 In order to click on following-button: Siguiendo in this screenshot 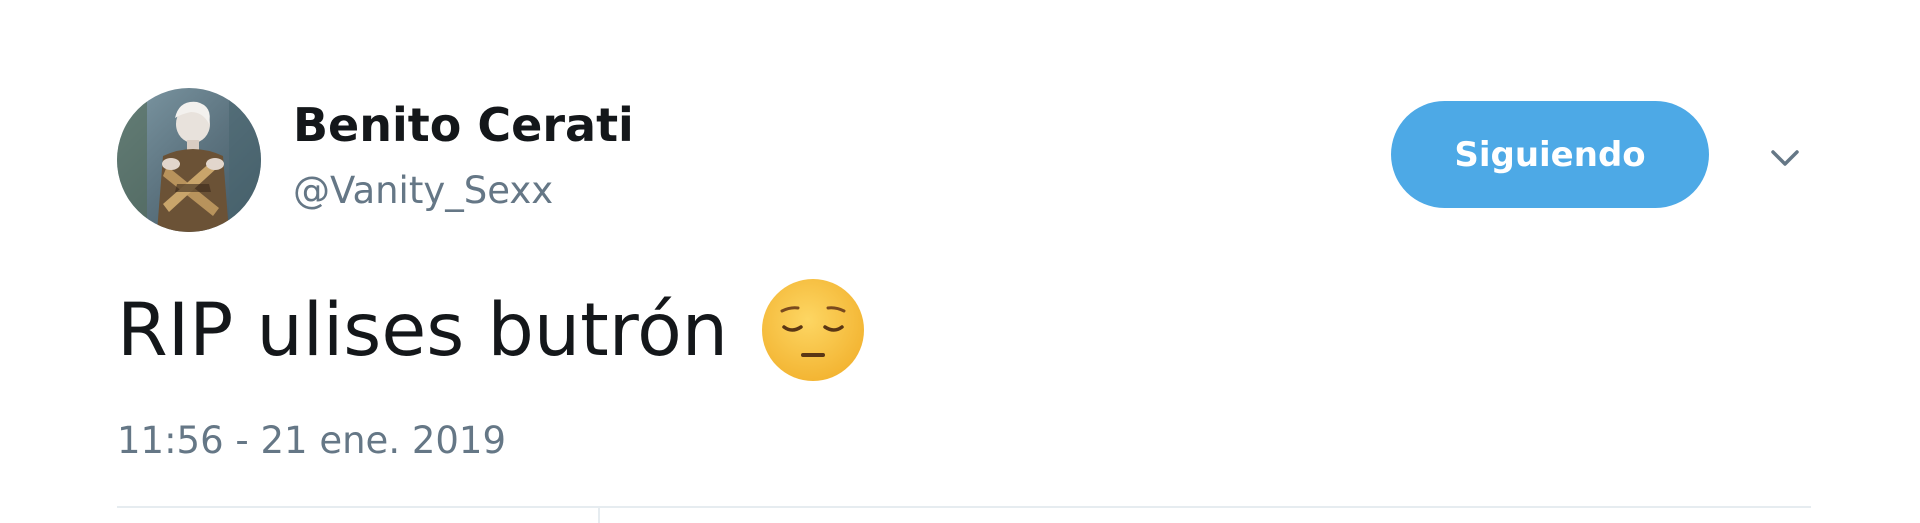, I will do `click(1550, 154)`.